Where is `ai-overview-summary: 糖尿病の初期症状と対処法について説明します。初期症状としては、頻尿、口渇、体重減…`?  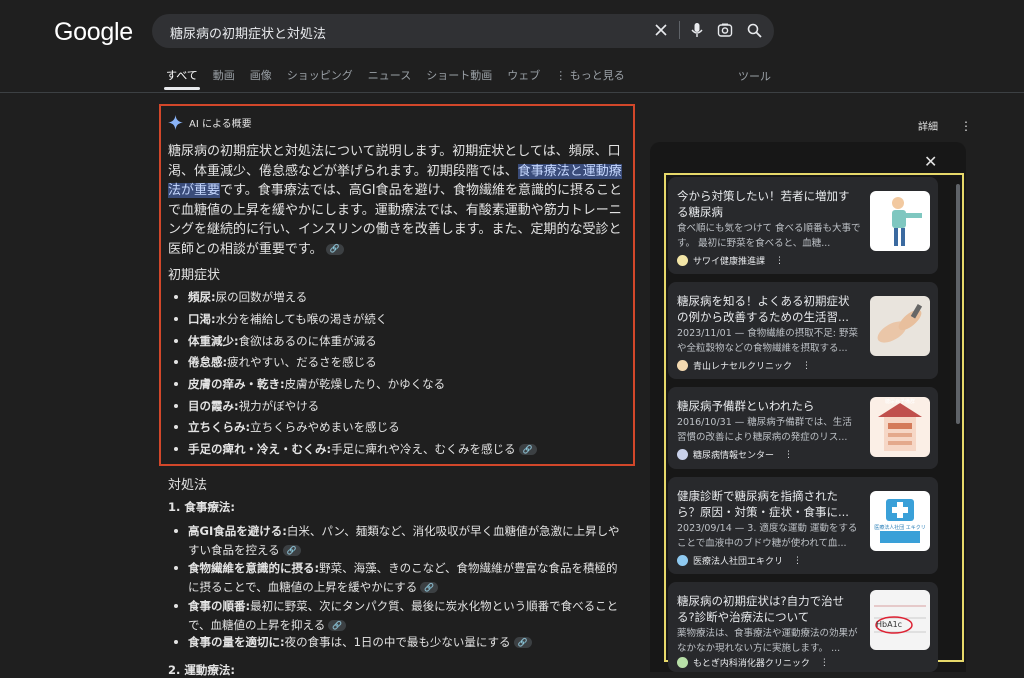
ai-overview-summary: 糖尿病の初期症状と対処法について説明します。初期症状としては、頻尿、口渇、体重減… is located at coordinates (398, 200).